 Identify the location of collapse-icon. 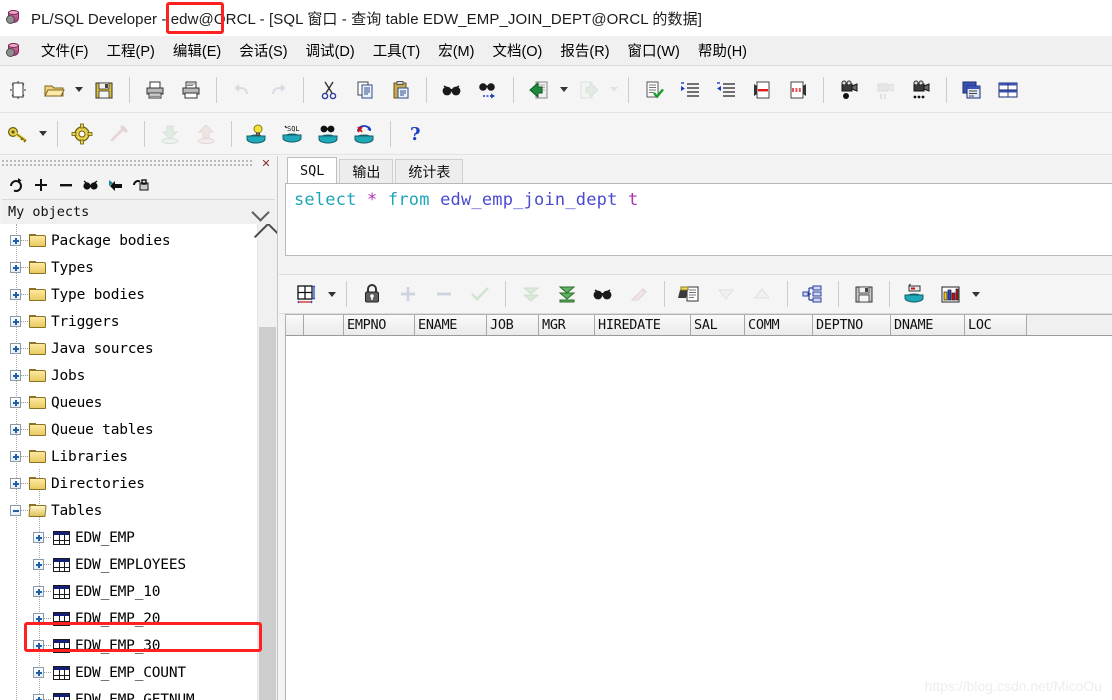
(15, 510).